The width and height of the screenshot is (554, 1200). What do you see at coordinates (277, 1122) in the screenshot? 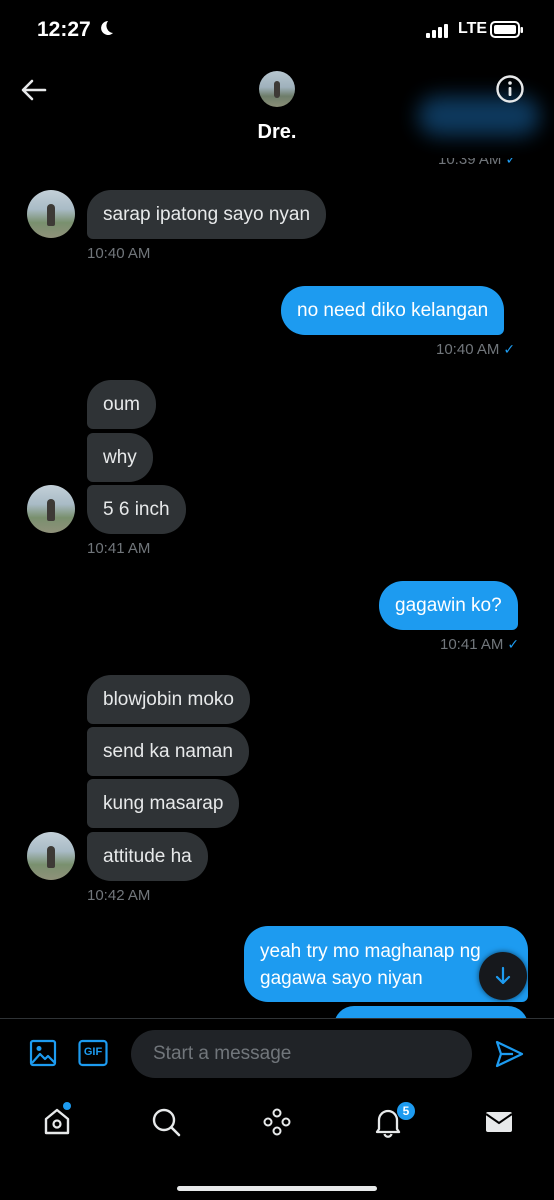
I see `spaces-icon` at bounding box center [277, 1122].